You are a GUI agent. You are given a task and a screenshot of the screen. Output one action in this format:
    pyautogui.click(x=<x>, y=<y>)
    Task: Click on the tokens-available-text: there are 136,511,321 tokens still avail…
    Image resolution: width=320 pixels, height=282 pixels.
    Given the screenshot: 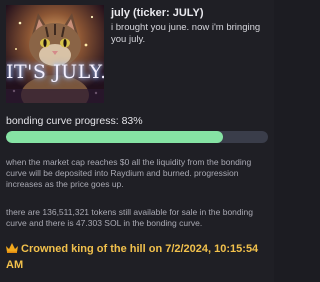 What is the action you would take?
    pyautogui.click(x=129, y=217)
    